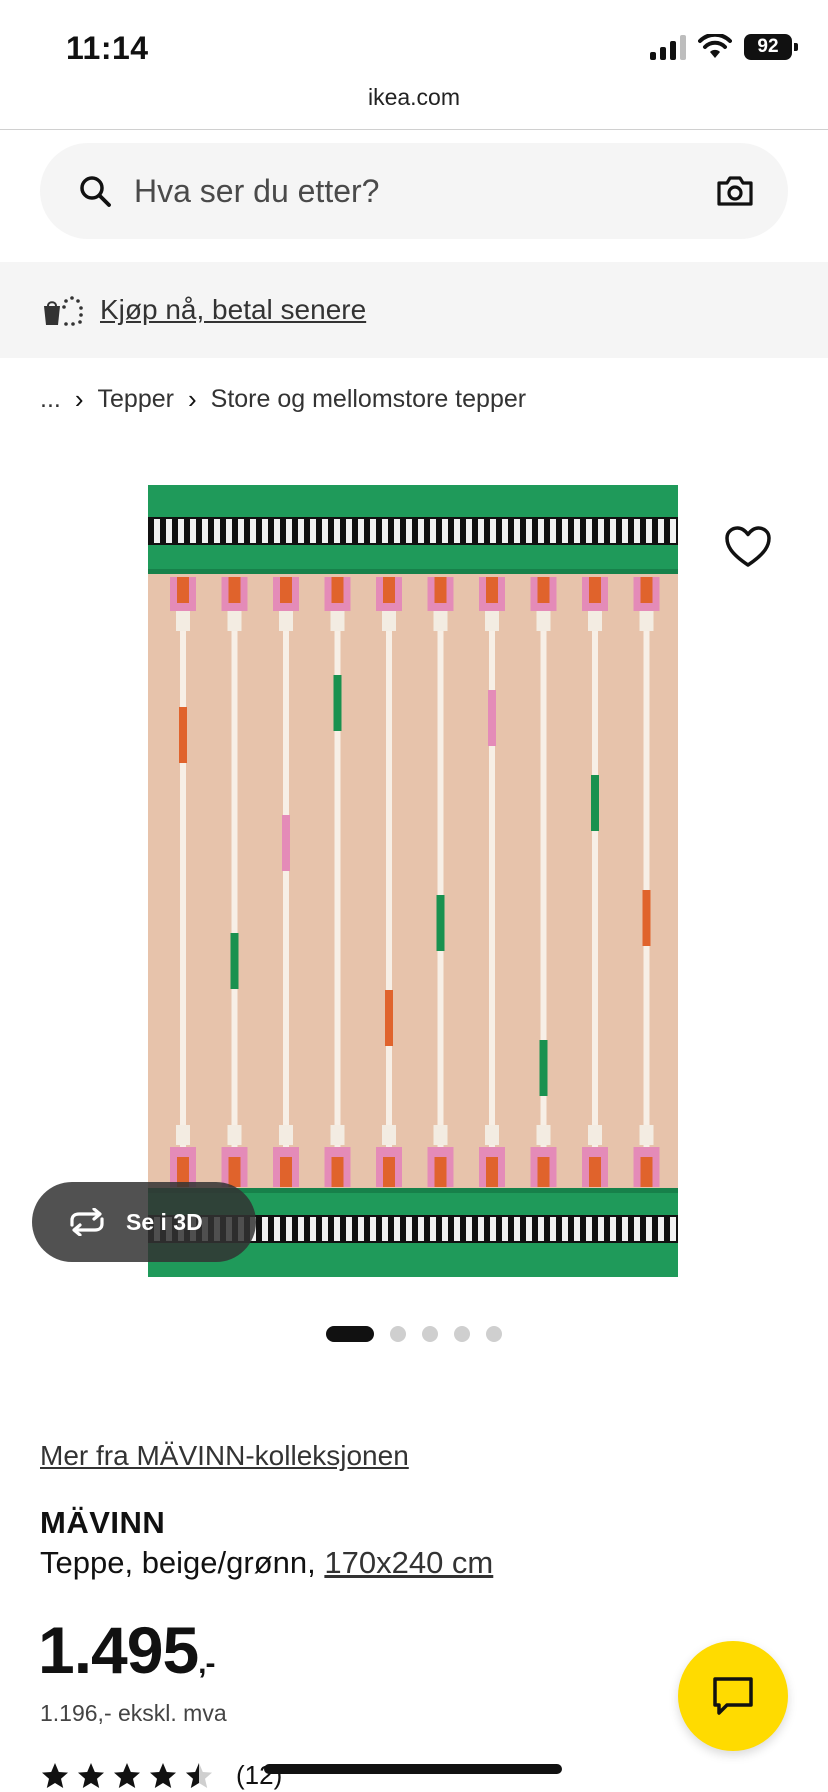  I want to click on battery-icon: 92, so click(771, 47).